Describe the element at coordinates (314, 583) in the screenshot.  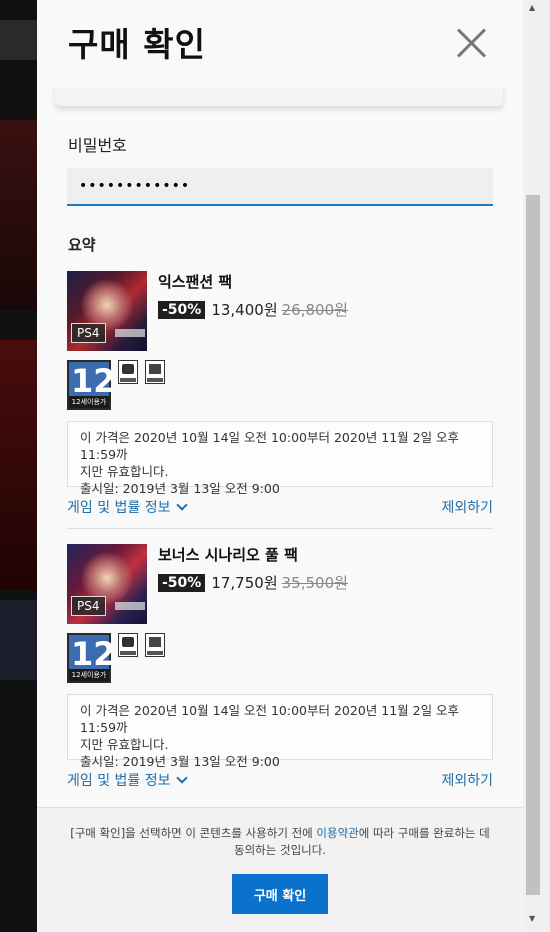
I see `original-price: 35,500원` at that location.